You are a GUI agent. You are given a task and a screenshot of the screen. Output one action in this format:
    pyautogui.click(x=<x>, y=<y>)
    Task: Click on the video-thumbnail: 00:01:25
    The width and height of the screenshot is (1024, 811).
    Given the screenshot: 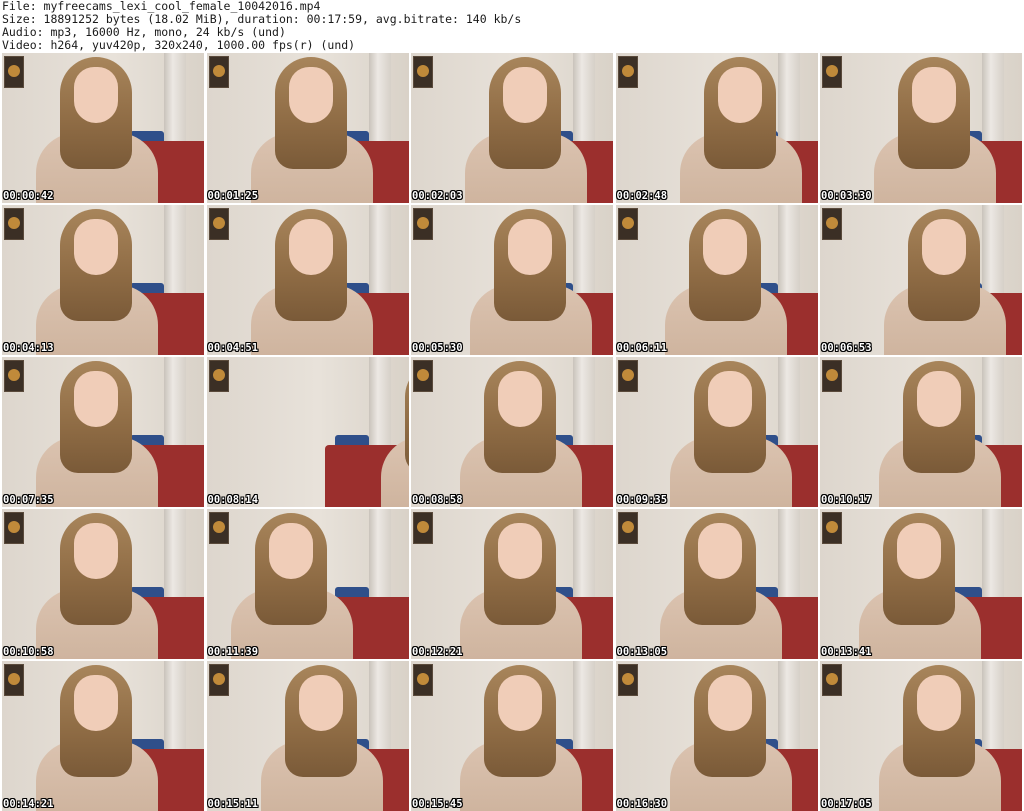 What is the action you would take?
    pyautogui.click(x=307, y=128)
    